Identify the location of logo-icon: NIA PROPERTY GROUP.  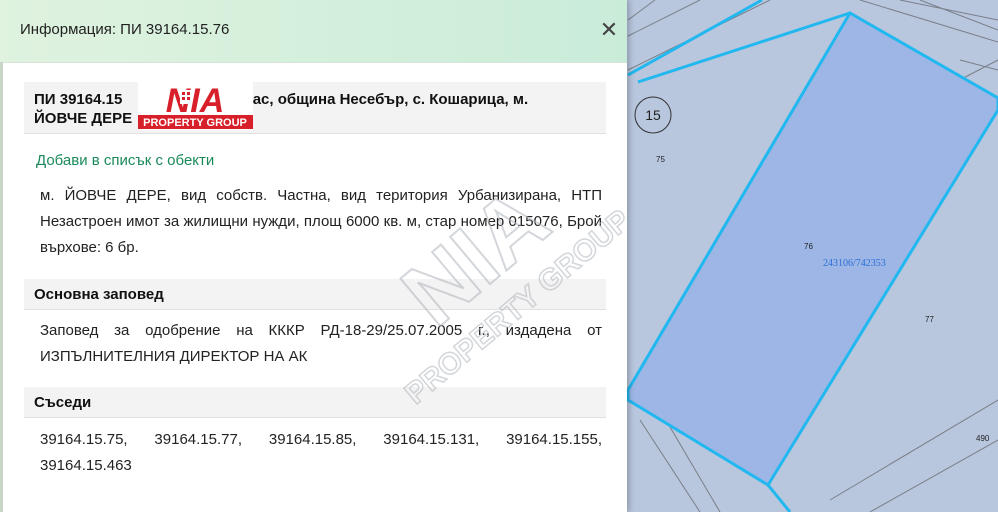
(195, 106).